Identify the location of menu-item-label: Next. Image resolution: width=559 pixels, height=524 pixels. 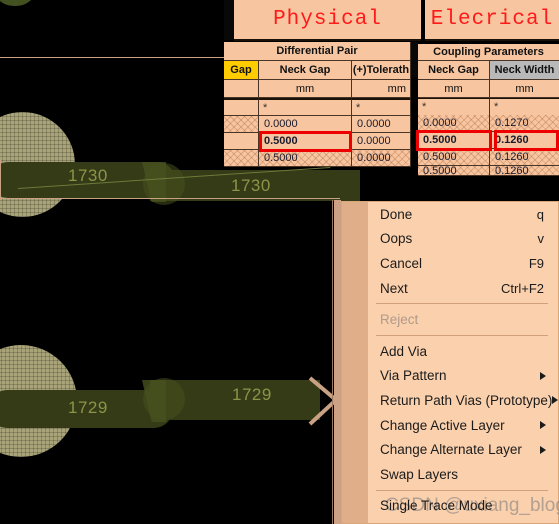
(394, 288).